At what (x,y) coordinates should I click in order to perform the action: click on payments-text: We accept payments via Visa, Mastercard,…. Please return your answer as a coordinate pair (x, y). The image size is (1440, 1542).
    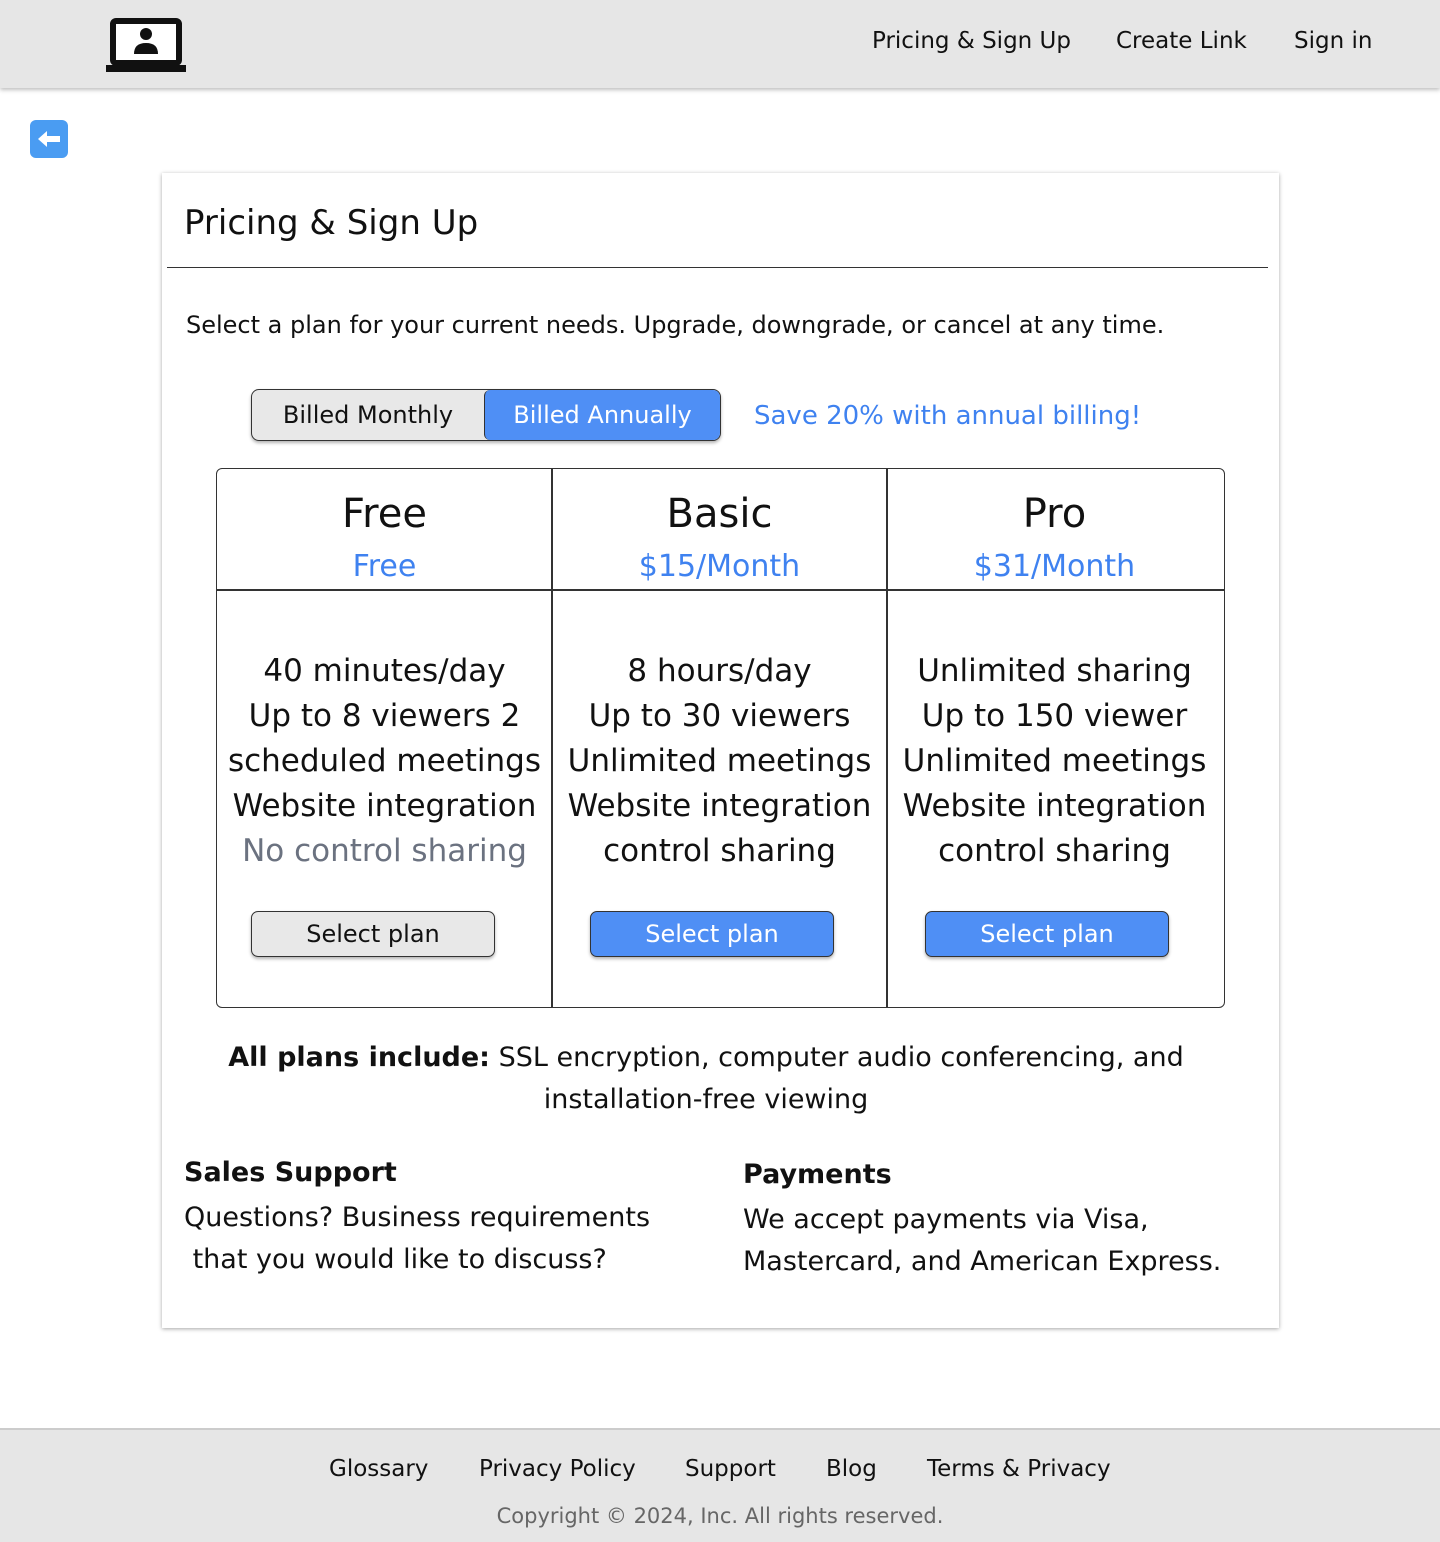
    Looking at the image, I should click on (982, 1241).